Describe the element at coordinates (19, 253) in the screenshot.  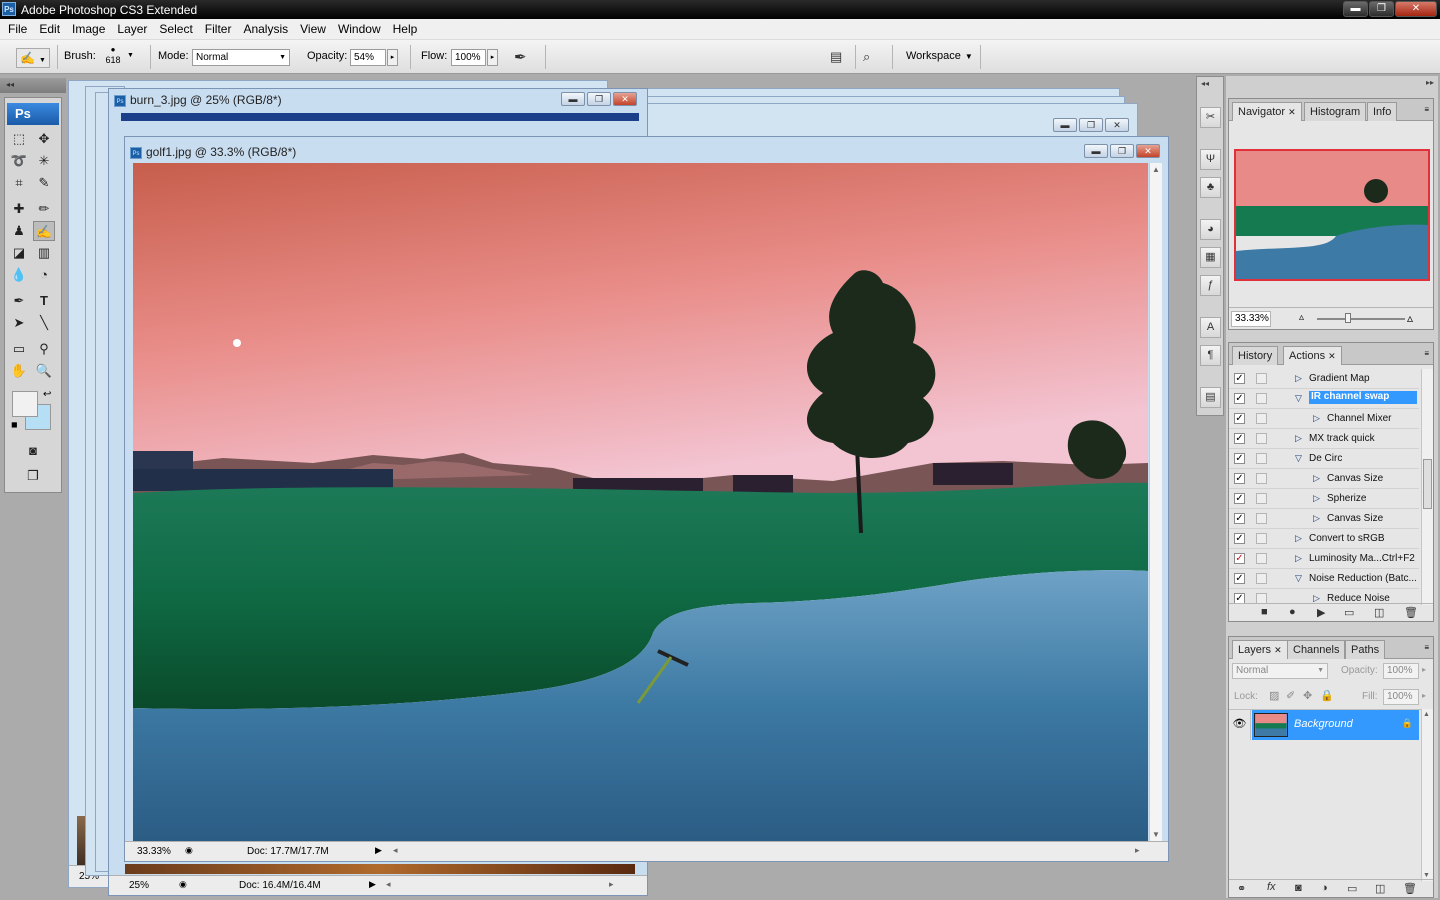
I see `eraser-tool-icon: ◪` at that location.